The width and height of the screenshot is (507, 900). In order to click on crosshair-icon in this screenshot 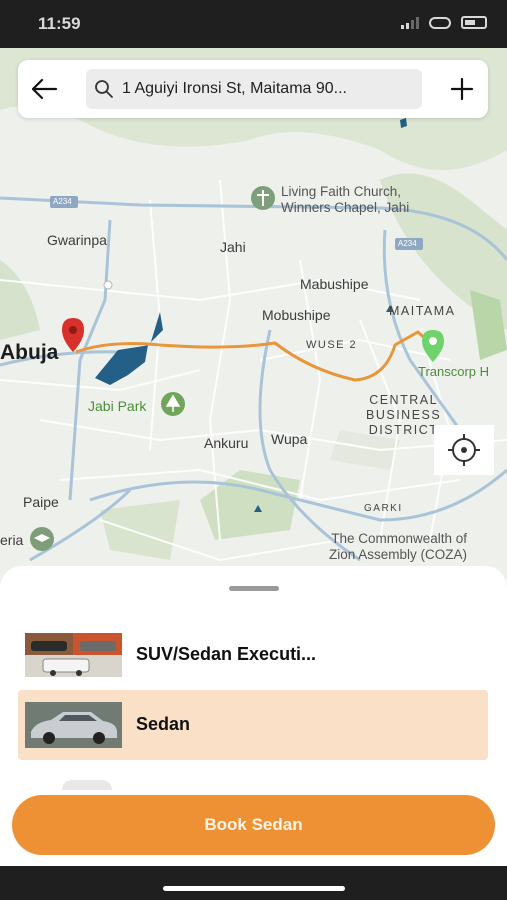, I will do `click(464, 450)`.